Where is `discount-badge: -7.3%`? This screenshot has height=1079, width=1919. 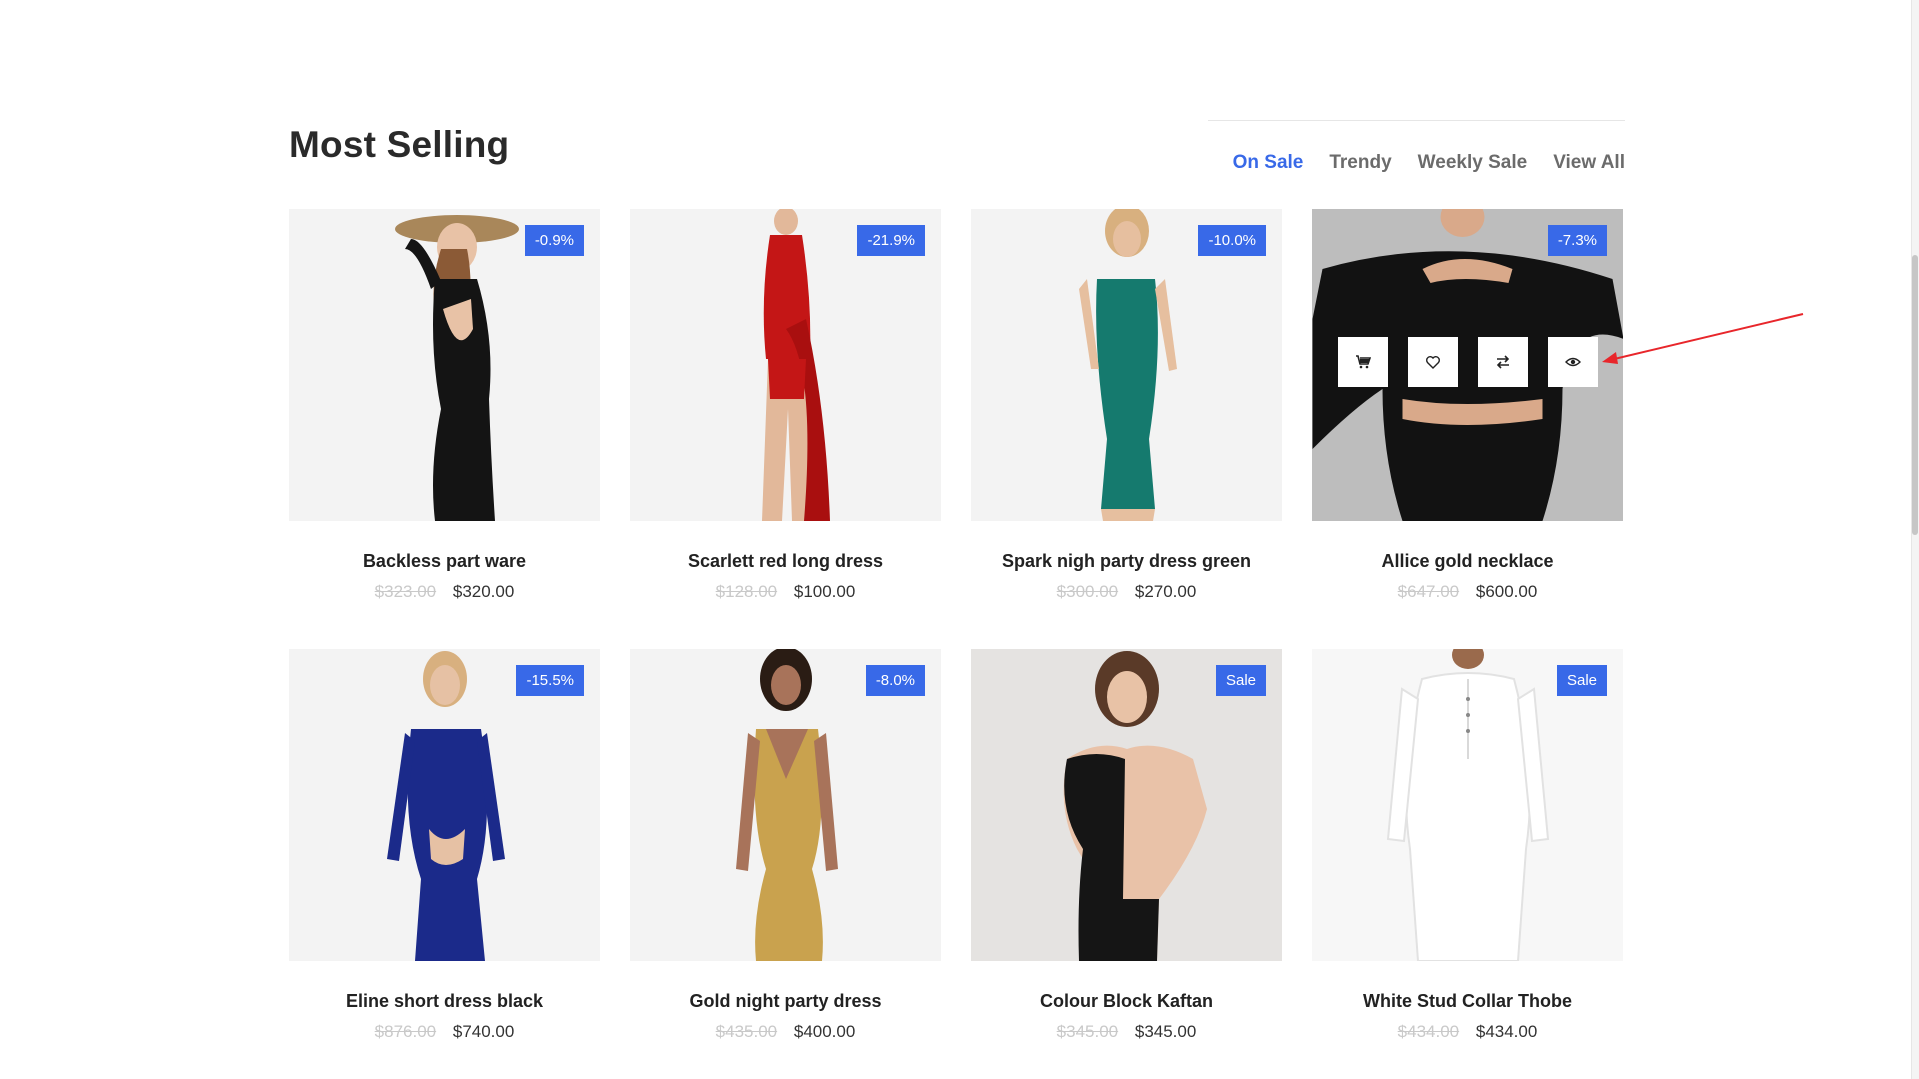 discount-badge: -7.3% is located at coordinates (1577, 240).